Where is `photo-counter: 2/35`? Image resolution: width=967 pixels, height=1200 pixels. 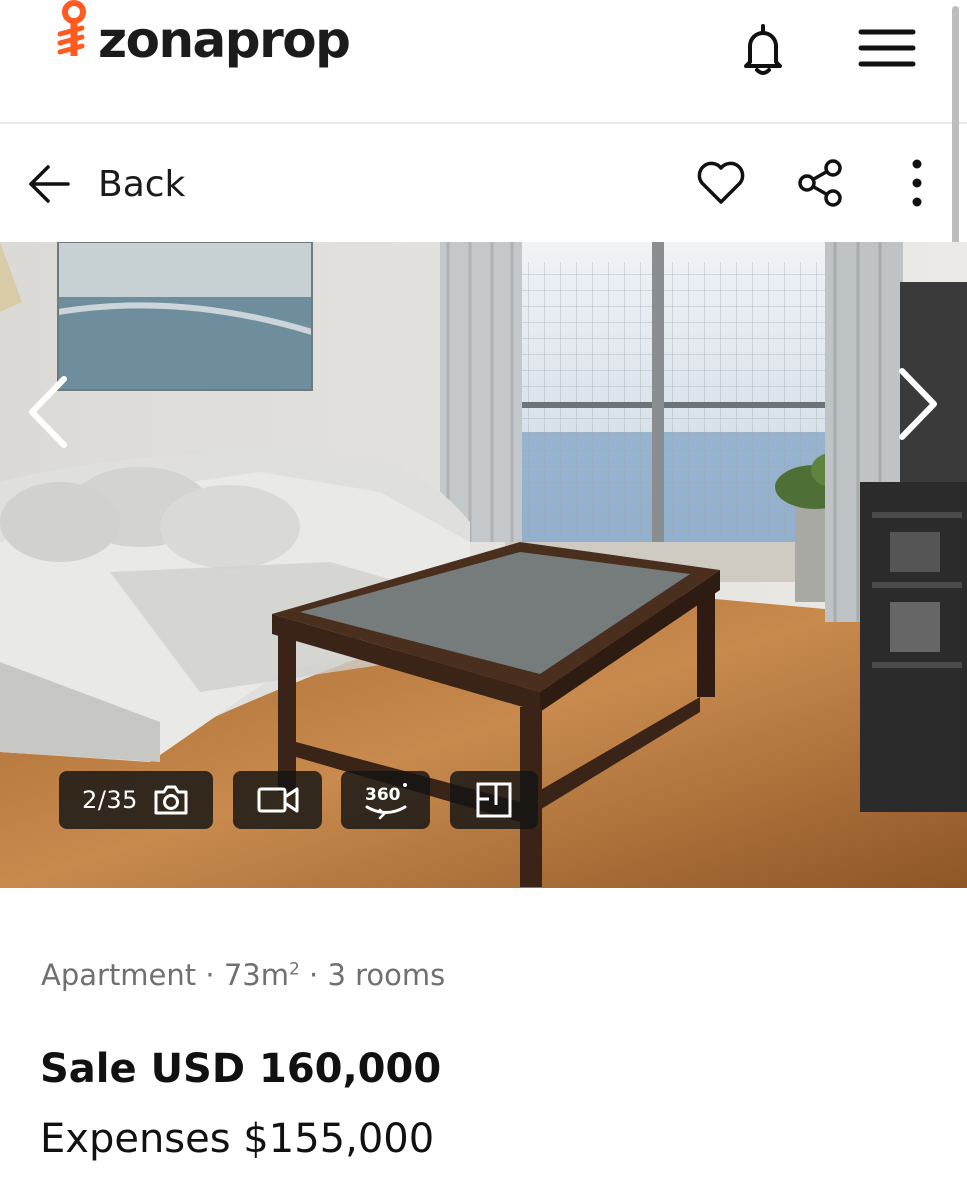
photo-counter: 2/35 is located at coordinates (110, 800).